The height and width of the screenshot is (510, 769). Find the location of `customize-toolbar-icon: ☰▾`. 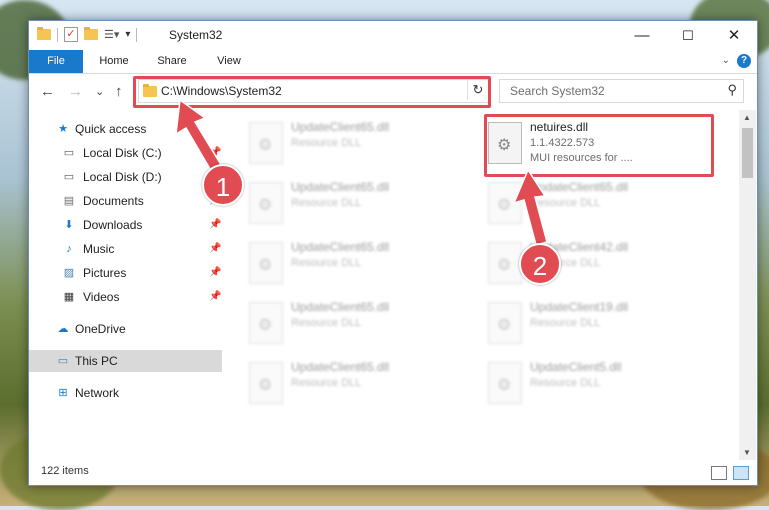

customize-toolbar-icon: ☰▾ is located at coordinates (111, 34).